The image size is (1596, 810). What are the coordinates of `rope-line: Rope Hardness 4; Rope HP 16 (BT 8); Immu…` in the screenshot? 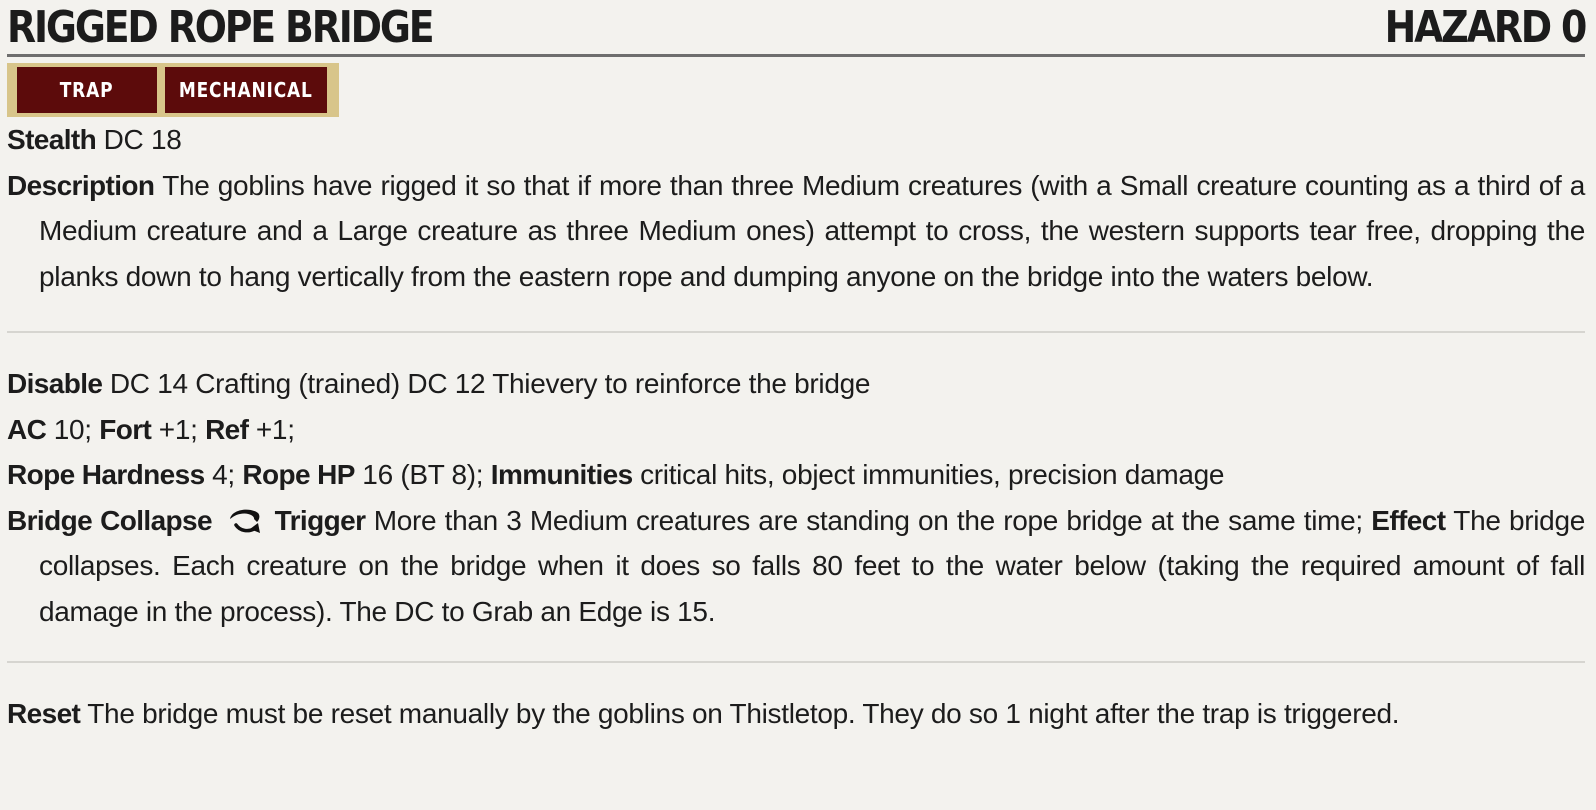 It's located at (796, 475).